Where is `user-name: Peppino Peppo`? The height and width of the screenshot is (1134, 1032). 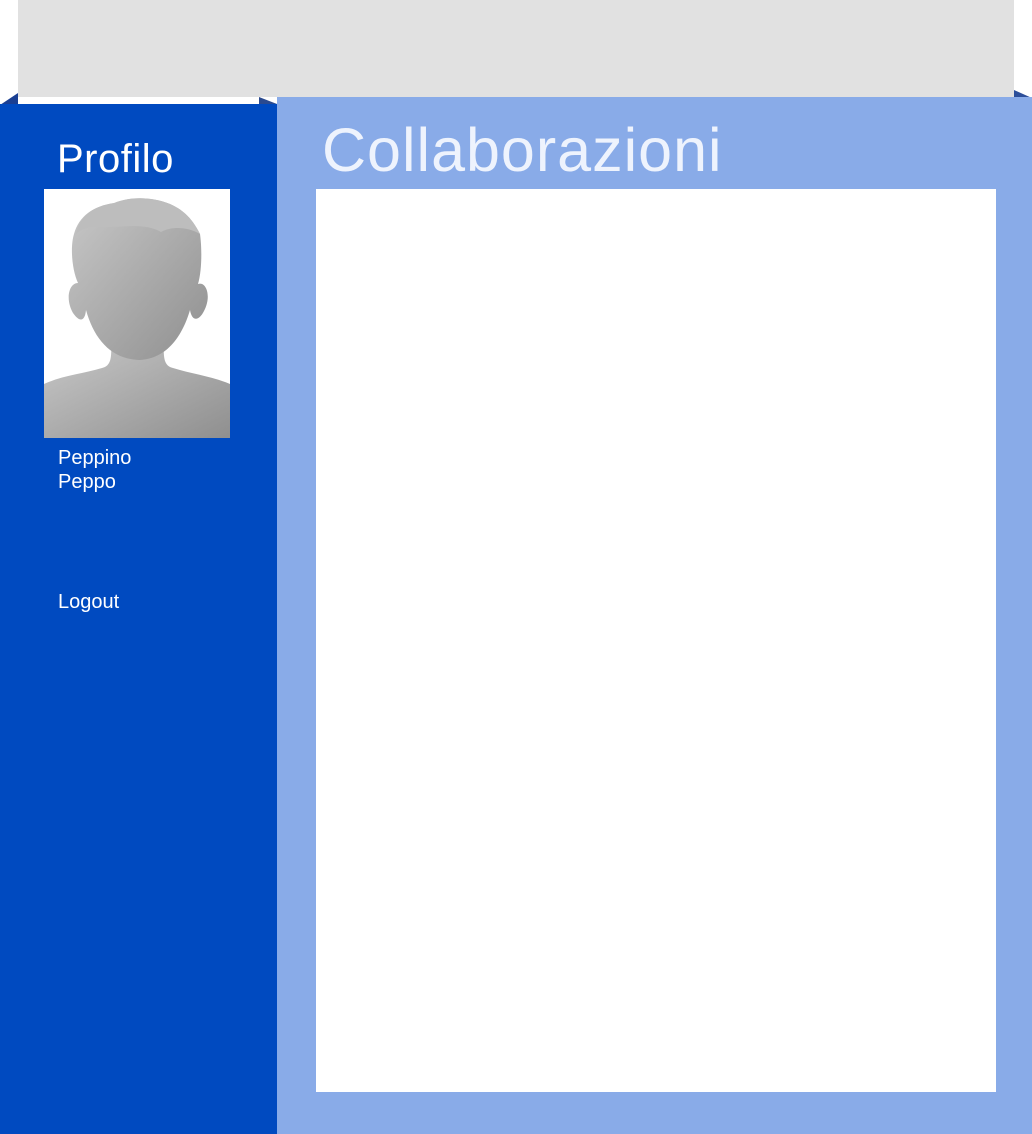 user-name: Peppino Peppo is located at coordinates (143, 470).